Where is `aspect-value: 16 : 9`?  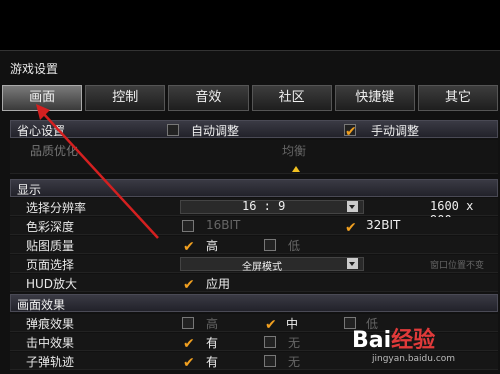 aspect-value: 16 : 9 is located at coordinates (264, 206).